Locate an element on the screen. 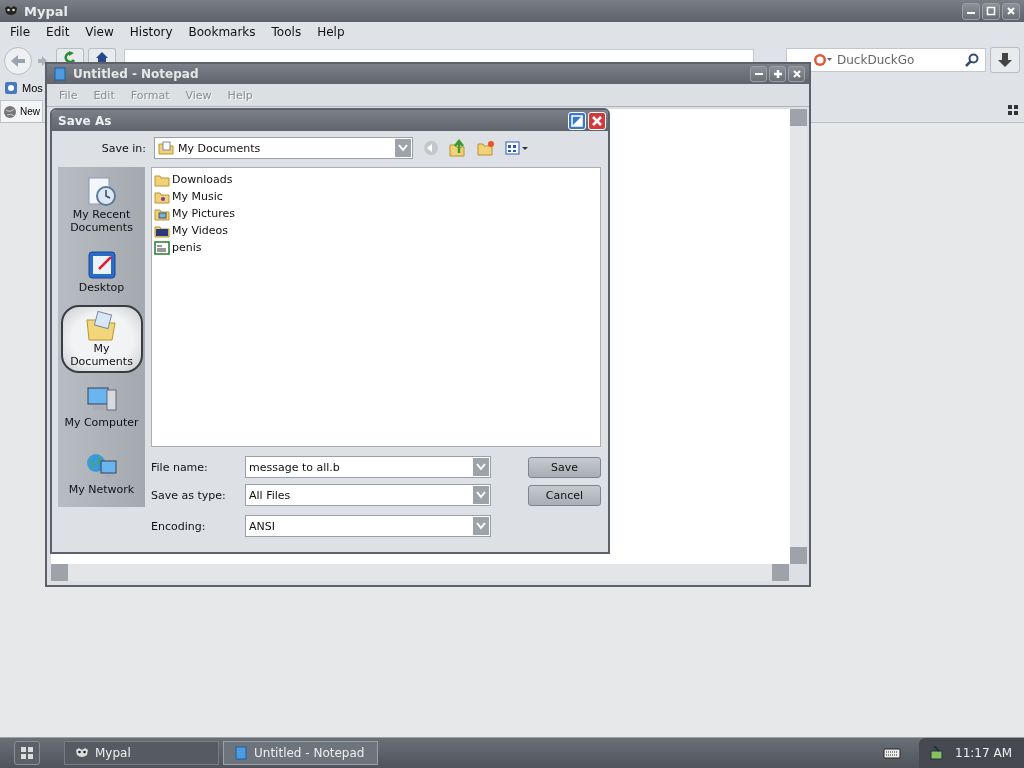  places-item: My Network is located at coordinates (101, 473).